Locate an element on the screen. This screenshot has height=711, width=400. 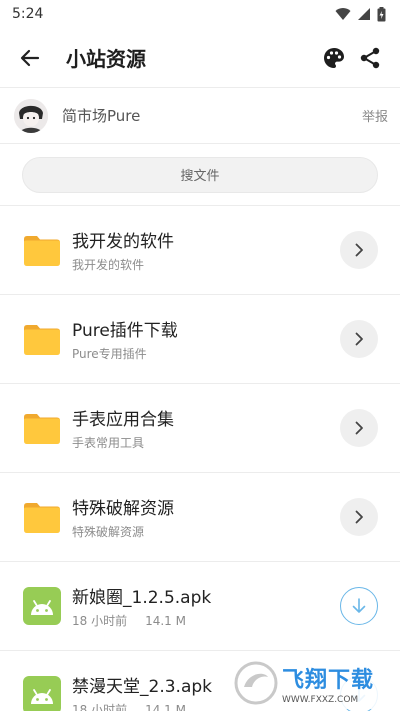
battery-icon is located at coordinates (381, 13).